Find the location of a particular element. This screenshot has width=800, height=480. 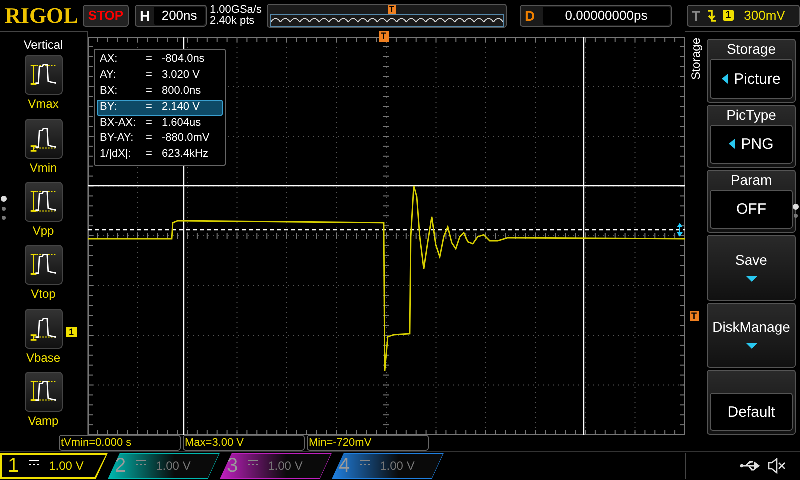

trigger-level: 300mV is located at coordinates (765, 16).